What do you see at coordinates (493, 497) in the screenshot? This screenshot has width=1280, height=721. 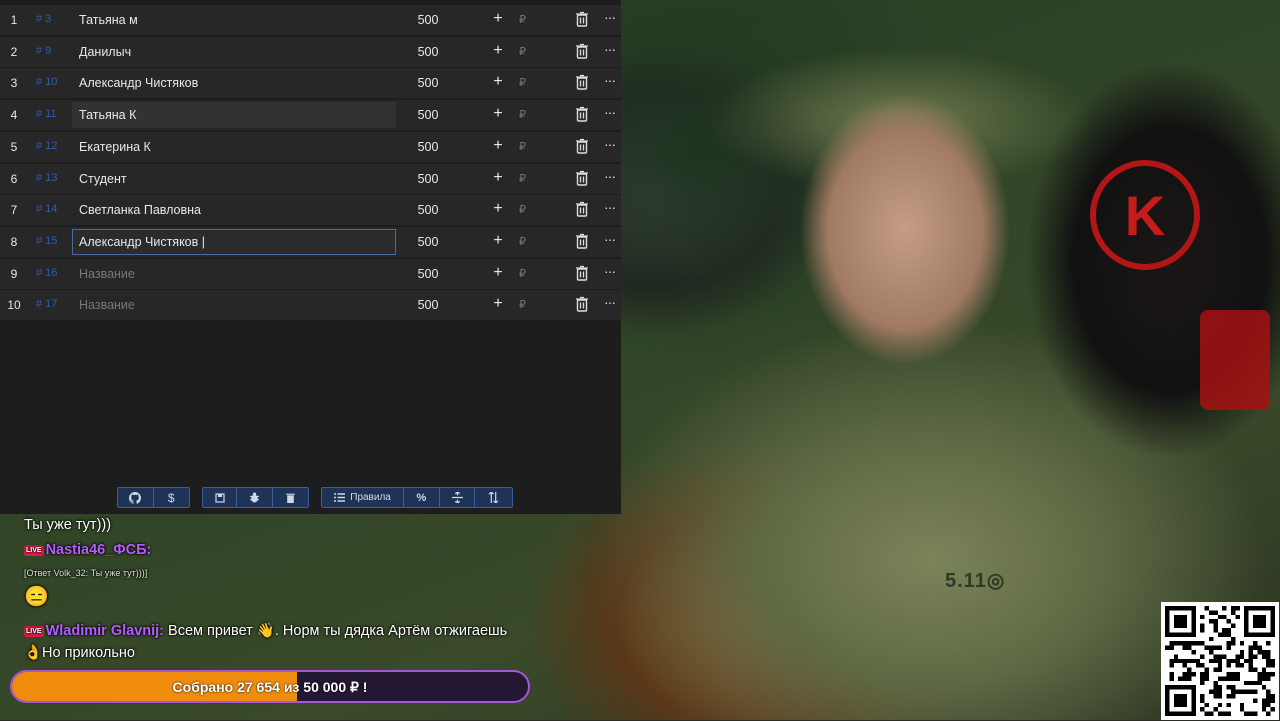 I see `sort-button` at bounding box center [493, 497].